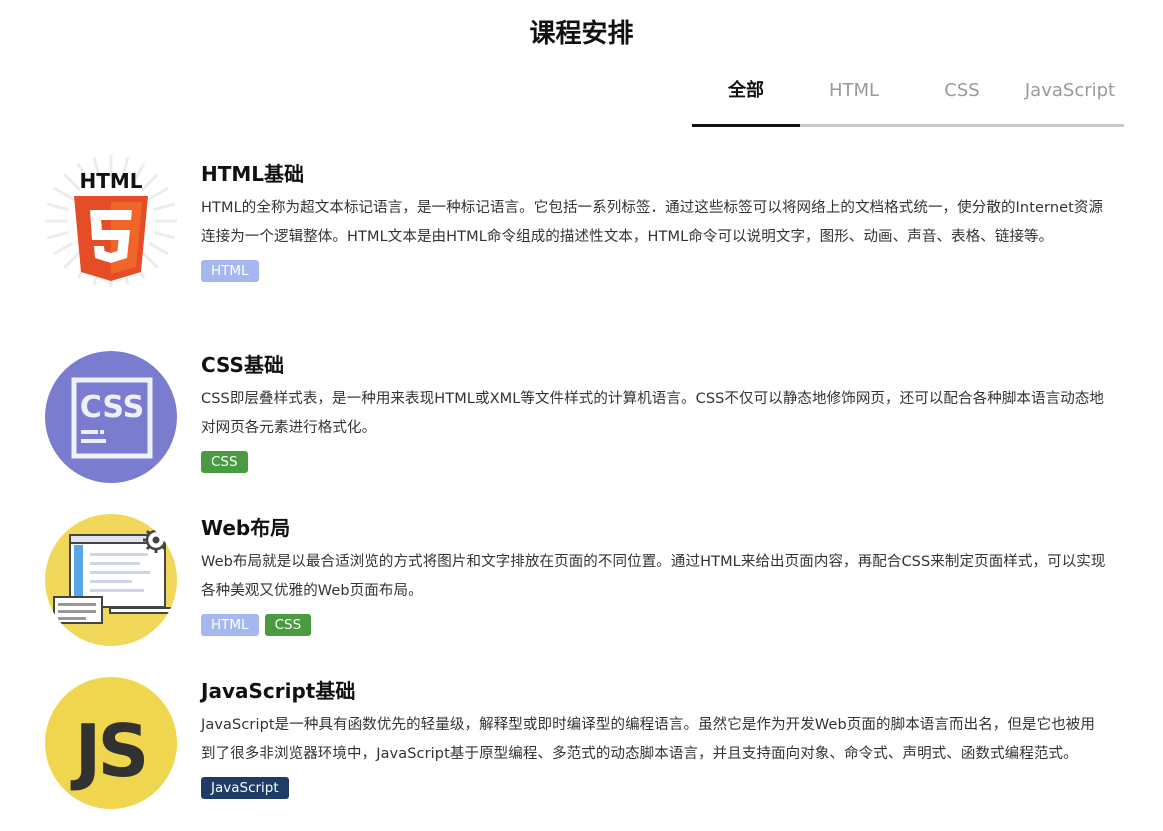 The image size is (1163, 831). I want to click on svg-text: CSS, so click(112, 407).